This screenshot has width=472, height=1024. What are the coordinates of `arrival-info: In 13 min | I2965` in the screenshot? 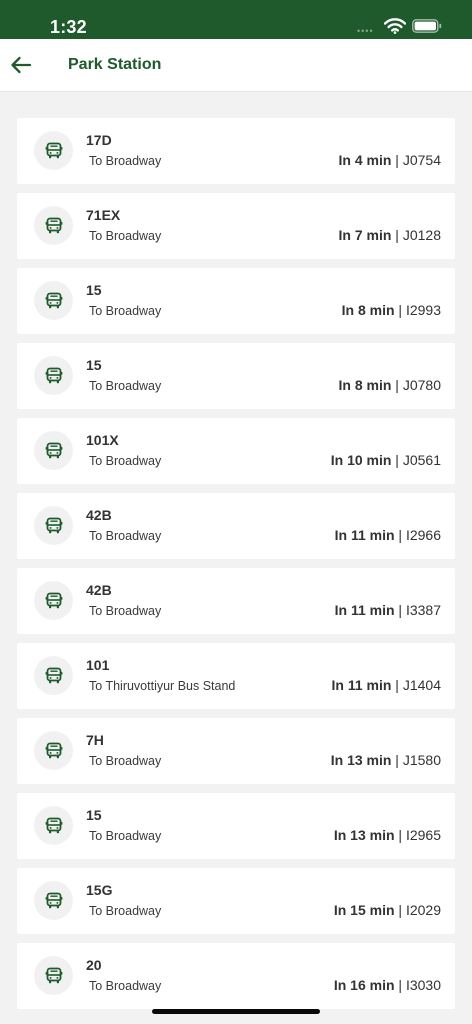 It's located at (387, 835).